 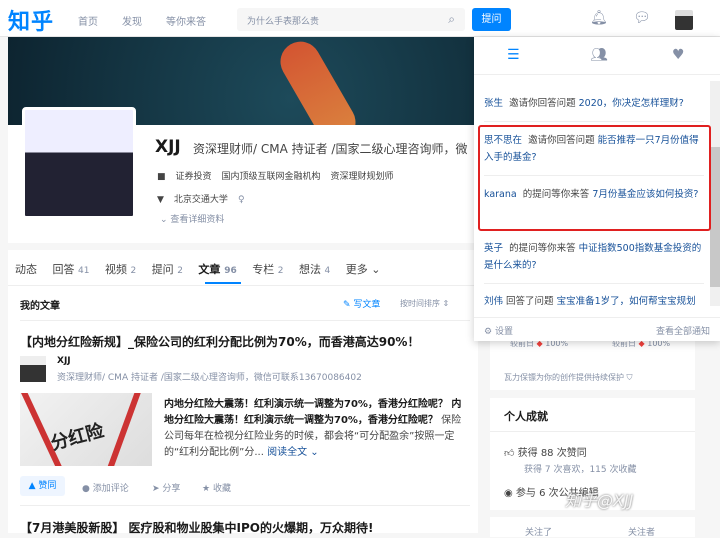 I want to click on tab-label: 回答, so click(x=63, y=269).